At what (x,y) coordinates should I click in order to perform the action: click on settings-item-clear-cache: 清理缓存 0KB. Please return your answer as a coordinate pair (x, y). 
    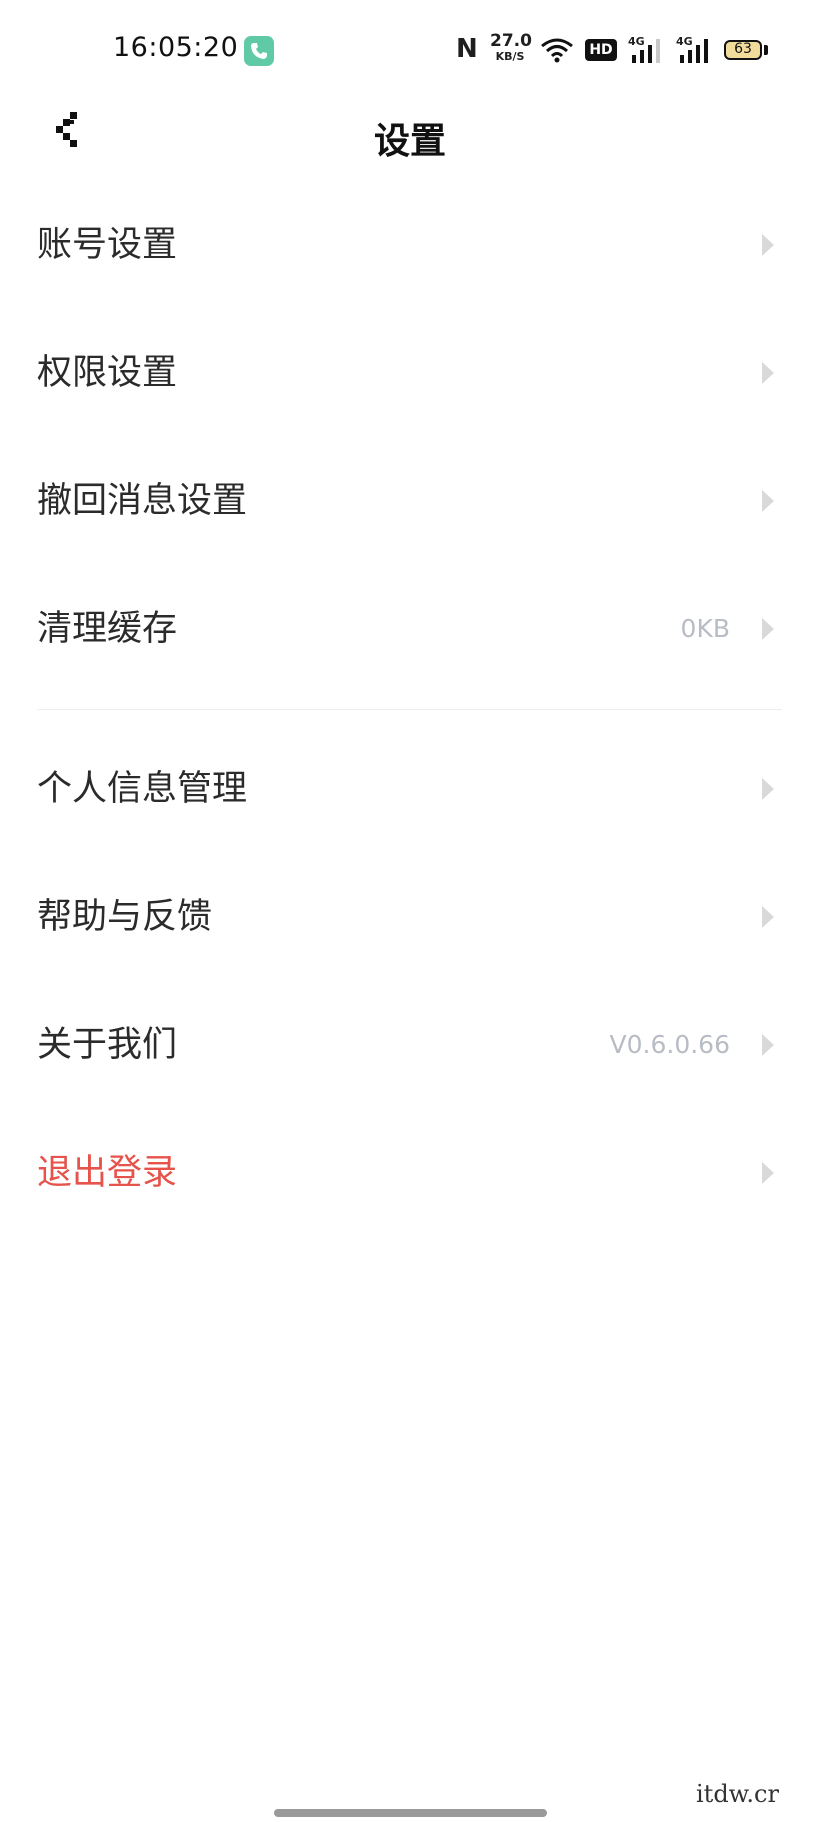
    Looking at the image, I should click on (410, 629).